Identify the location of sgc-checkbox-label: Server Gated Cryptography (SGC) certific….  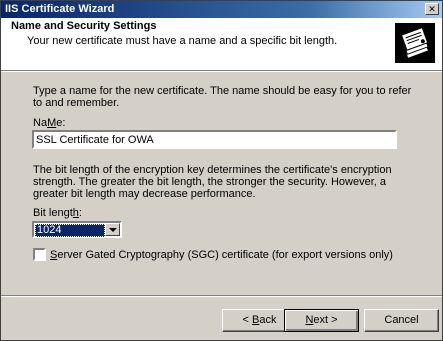
(221, 255).